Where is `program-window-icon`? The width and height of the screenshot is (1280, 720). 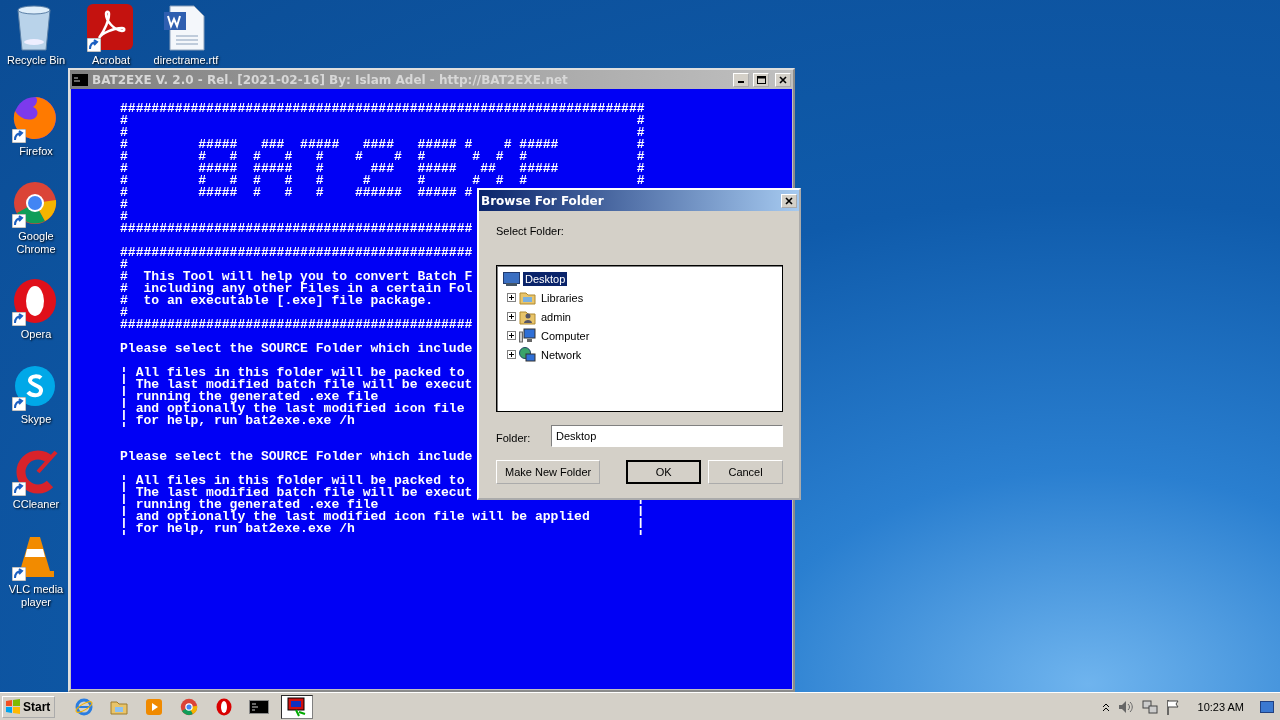 program-window-icon is located at coordinates (297, 706).